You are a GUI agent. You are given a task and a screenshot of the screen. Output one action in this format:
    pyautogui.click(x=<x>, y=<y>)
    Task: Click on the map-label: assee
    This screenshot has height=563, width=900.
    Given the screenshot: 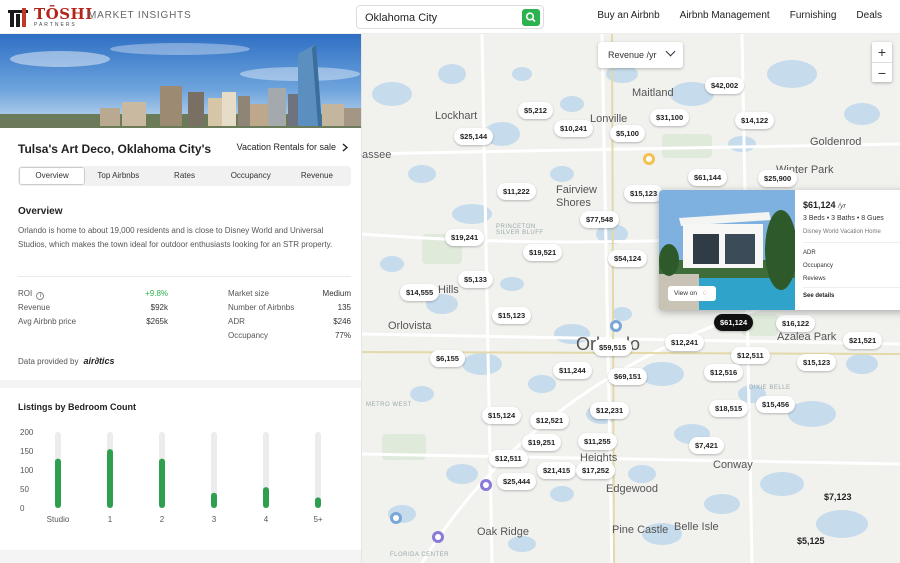 What is the action you would take?
    pyautogui.click(x=377, y=155)
    